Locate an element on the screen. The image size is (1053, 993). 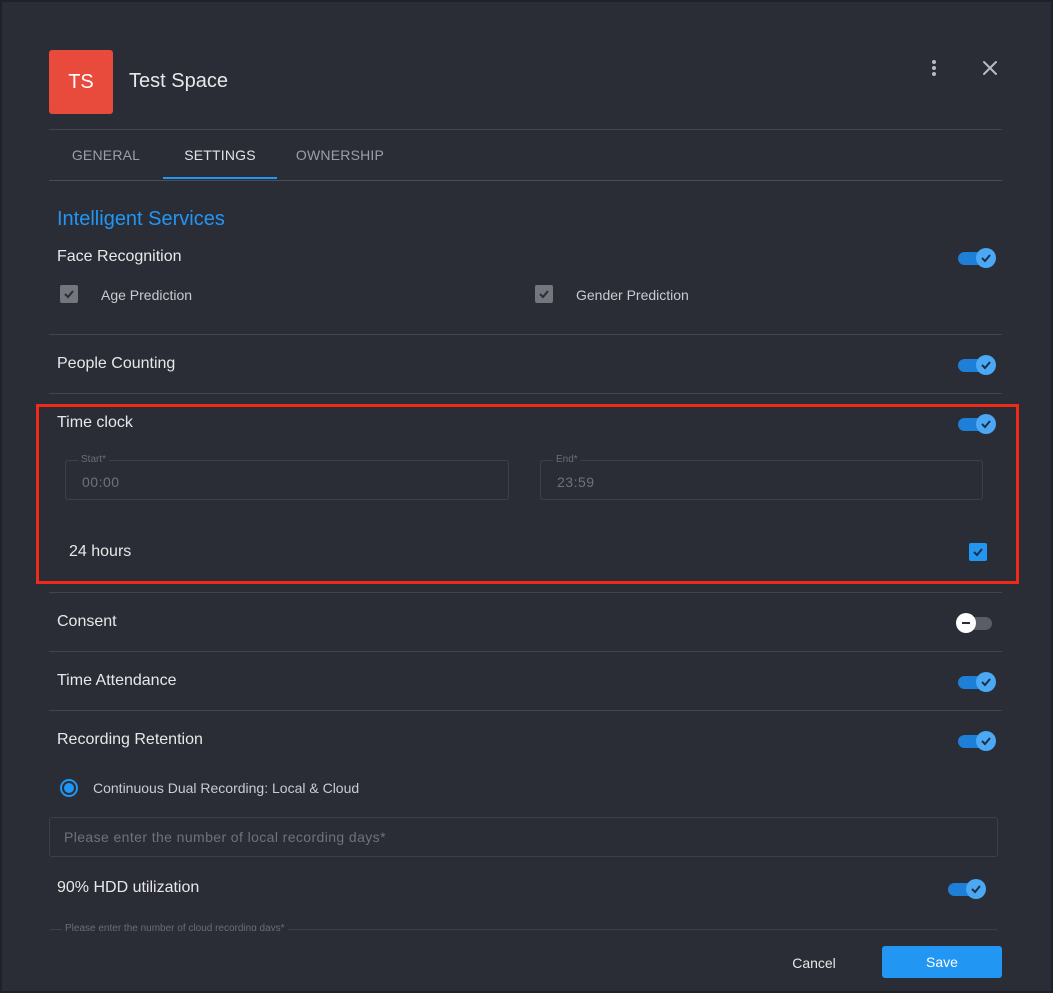
close-icon is located at coordinates (990, 68).